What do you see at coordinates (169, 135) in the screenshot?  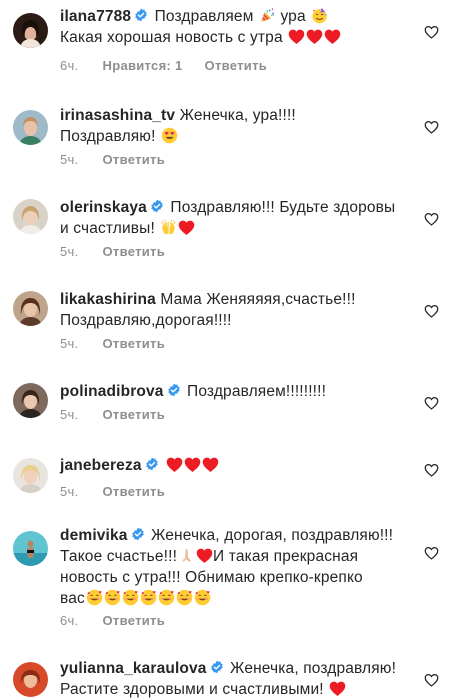 I see `heart-eyes-emoji-icon` at bounding box center [169, 135].